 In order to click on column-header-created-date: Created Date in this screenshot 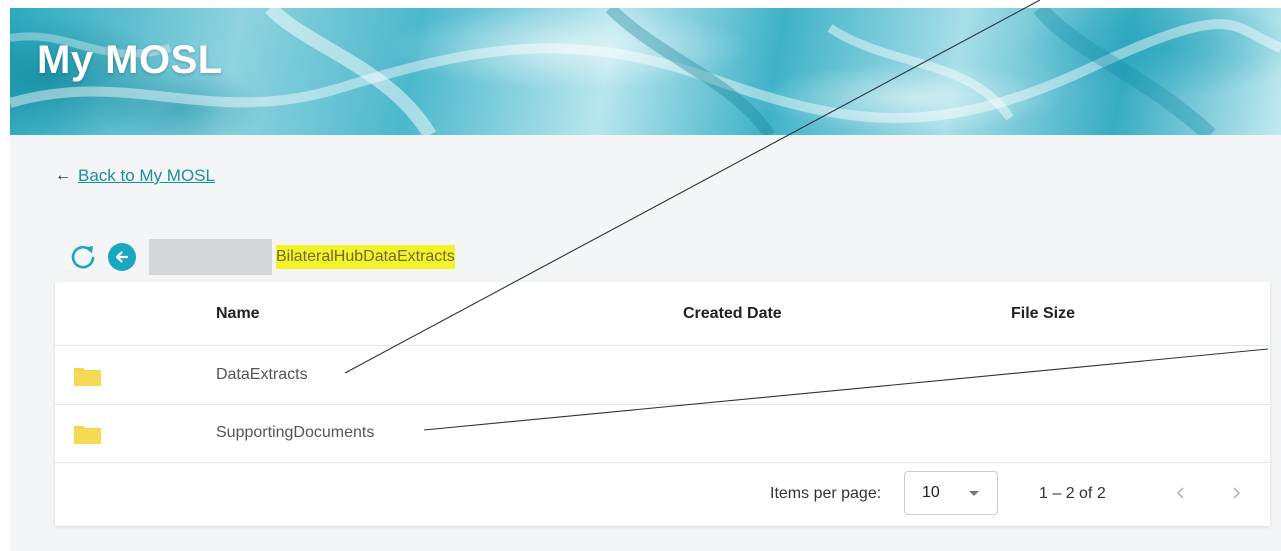, I will do `click(732, 314)`.